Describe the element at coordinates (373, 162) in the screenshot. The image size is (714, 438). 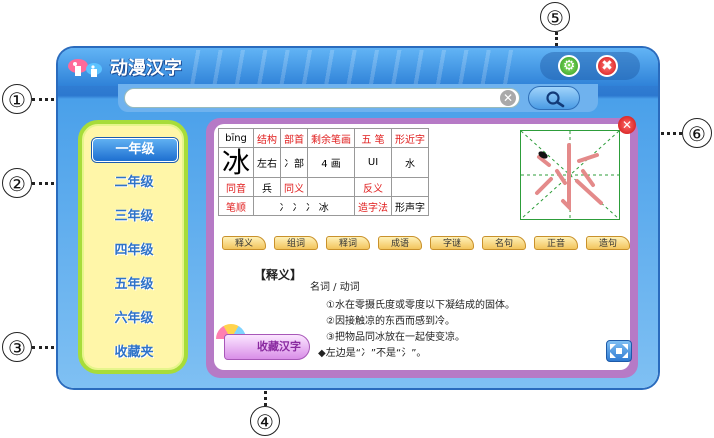
I see `wubi-value: UI` at that location.